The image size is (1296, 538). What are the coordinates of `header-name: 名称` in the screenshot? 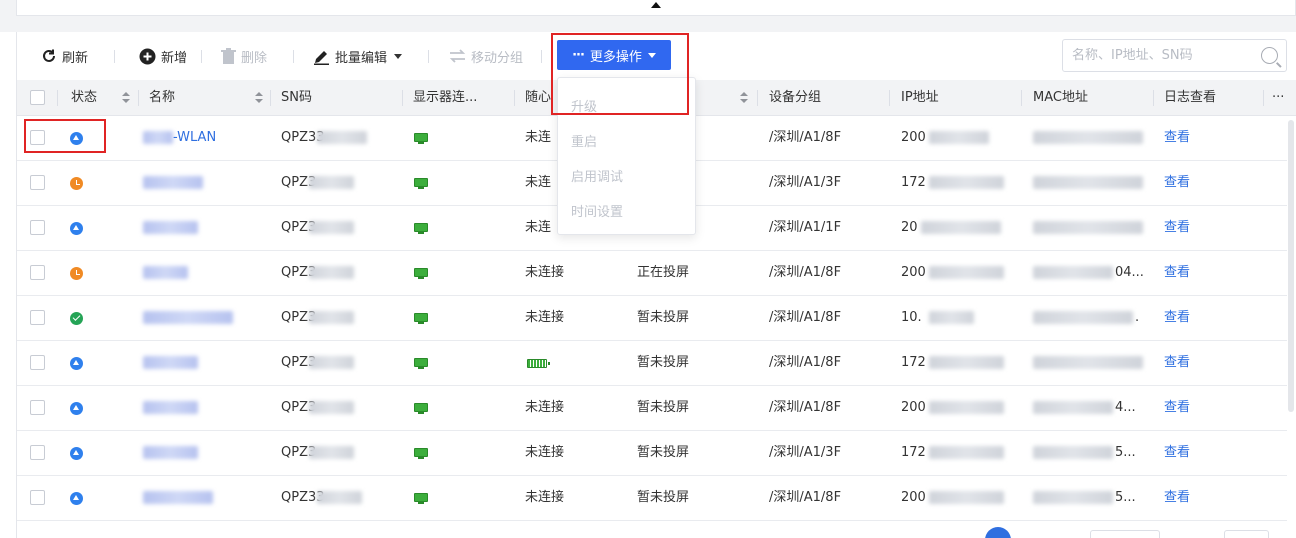 It's located at (162, 98).